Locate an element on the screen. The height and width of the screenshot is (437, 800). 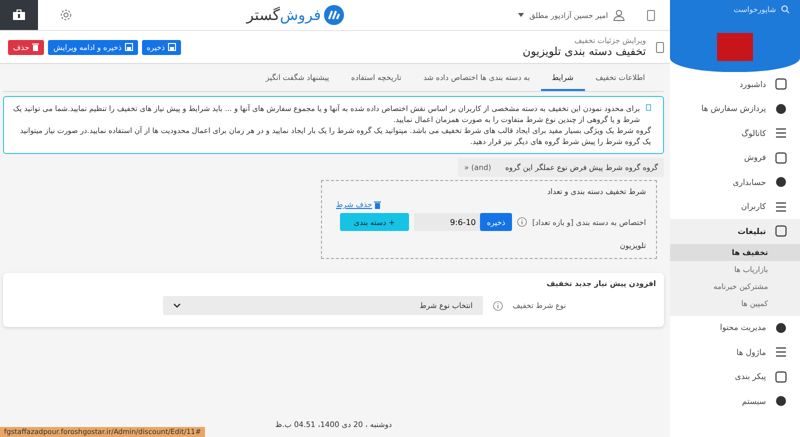
sidebar-item: حسابداری is located at coordinates (735, 182).